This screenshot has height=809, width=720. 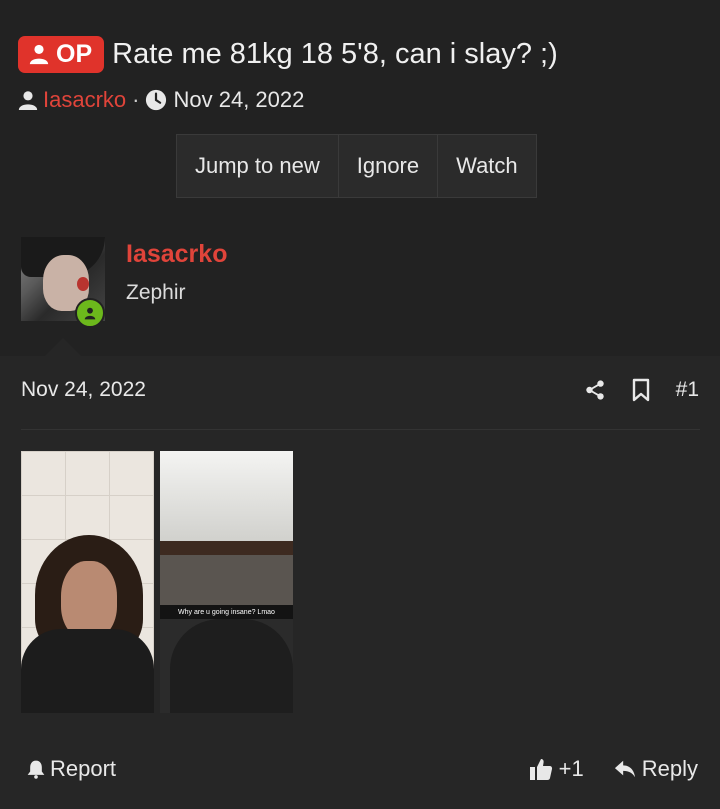 I want to click on post-number-link: #1, so click(x=687, y=390).